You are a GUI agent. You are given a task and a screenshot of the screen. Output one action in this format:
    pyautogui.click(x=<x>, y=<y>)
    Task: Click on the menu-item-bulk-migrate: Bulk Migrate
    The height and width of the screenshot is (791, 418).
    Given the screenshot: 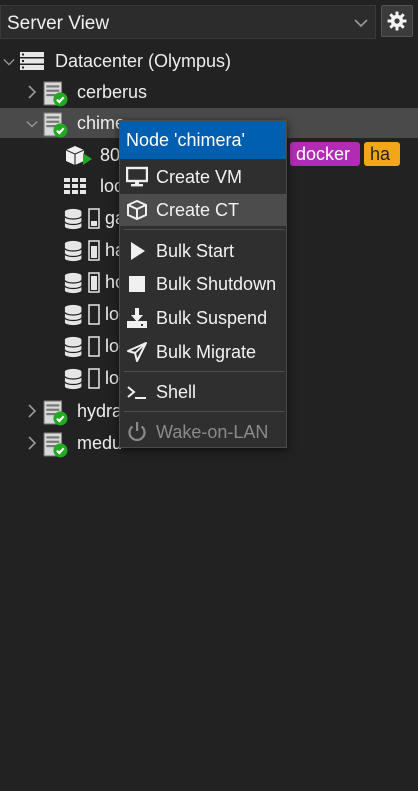 What is the action you would take?
    pyautogui.click(x=203, y=352)
    